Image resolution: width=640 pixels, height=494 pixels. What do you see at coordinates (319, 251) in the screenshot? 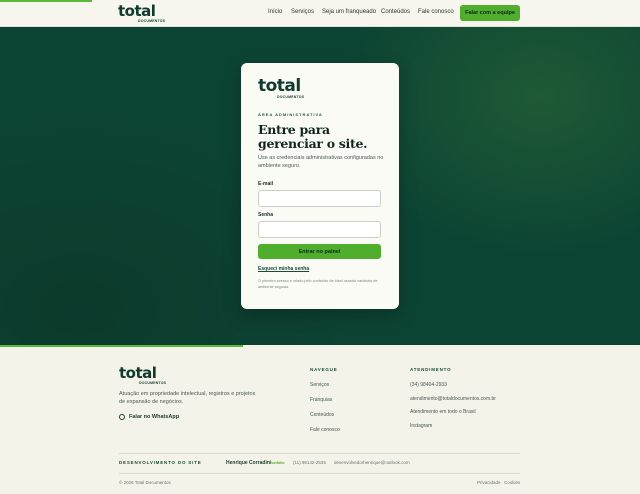
I see `login-submit-button: Entrar no painel` at bounding box center [319, 251].